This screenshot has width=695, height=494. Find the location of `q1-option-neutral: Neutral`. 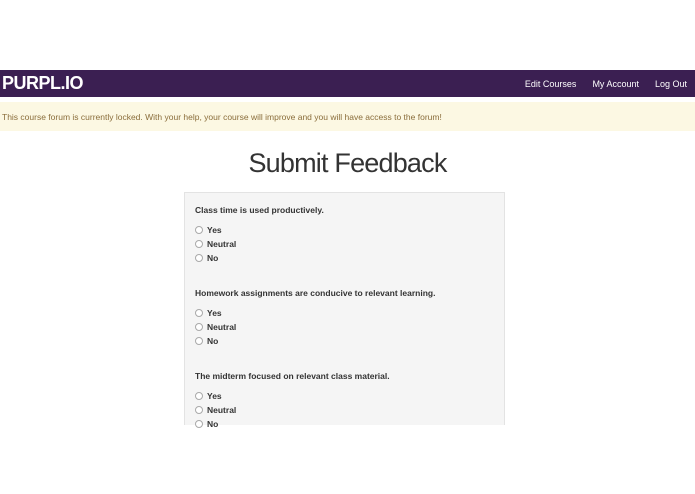

q1-option-neutral: Neutral is located at coordinates (344, 244).